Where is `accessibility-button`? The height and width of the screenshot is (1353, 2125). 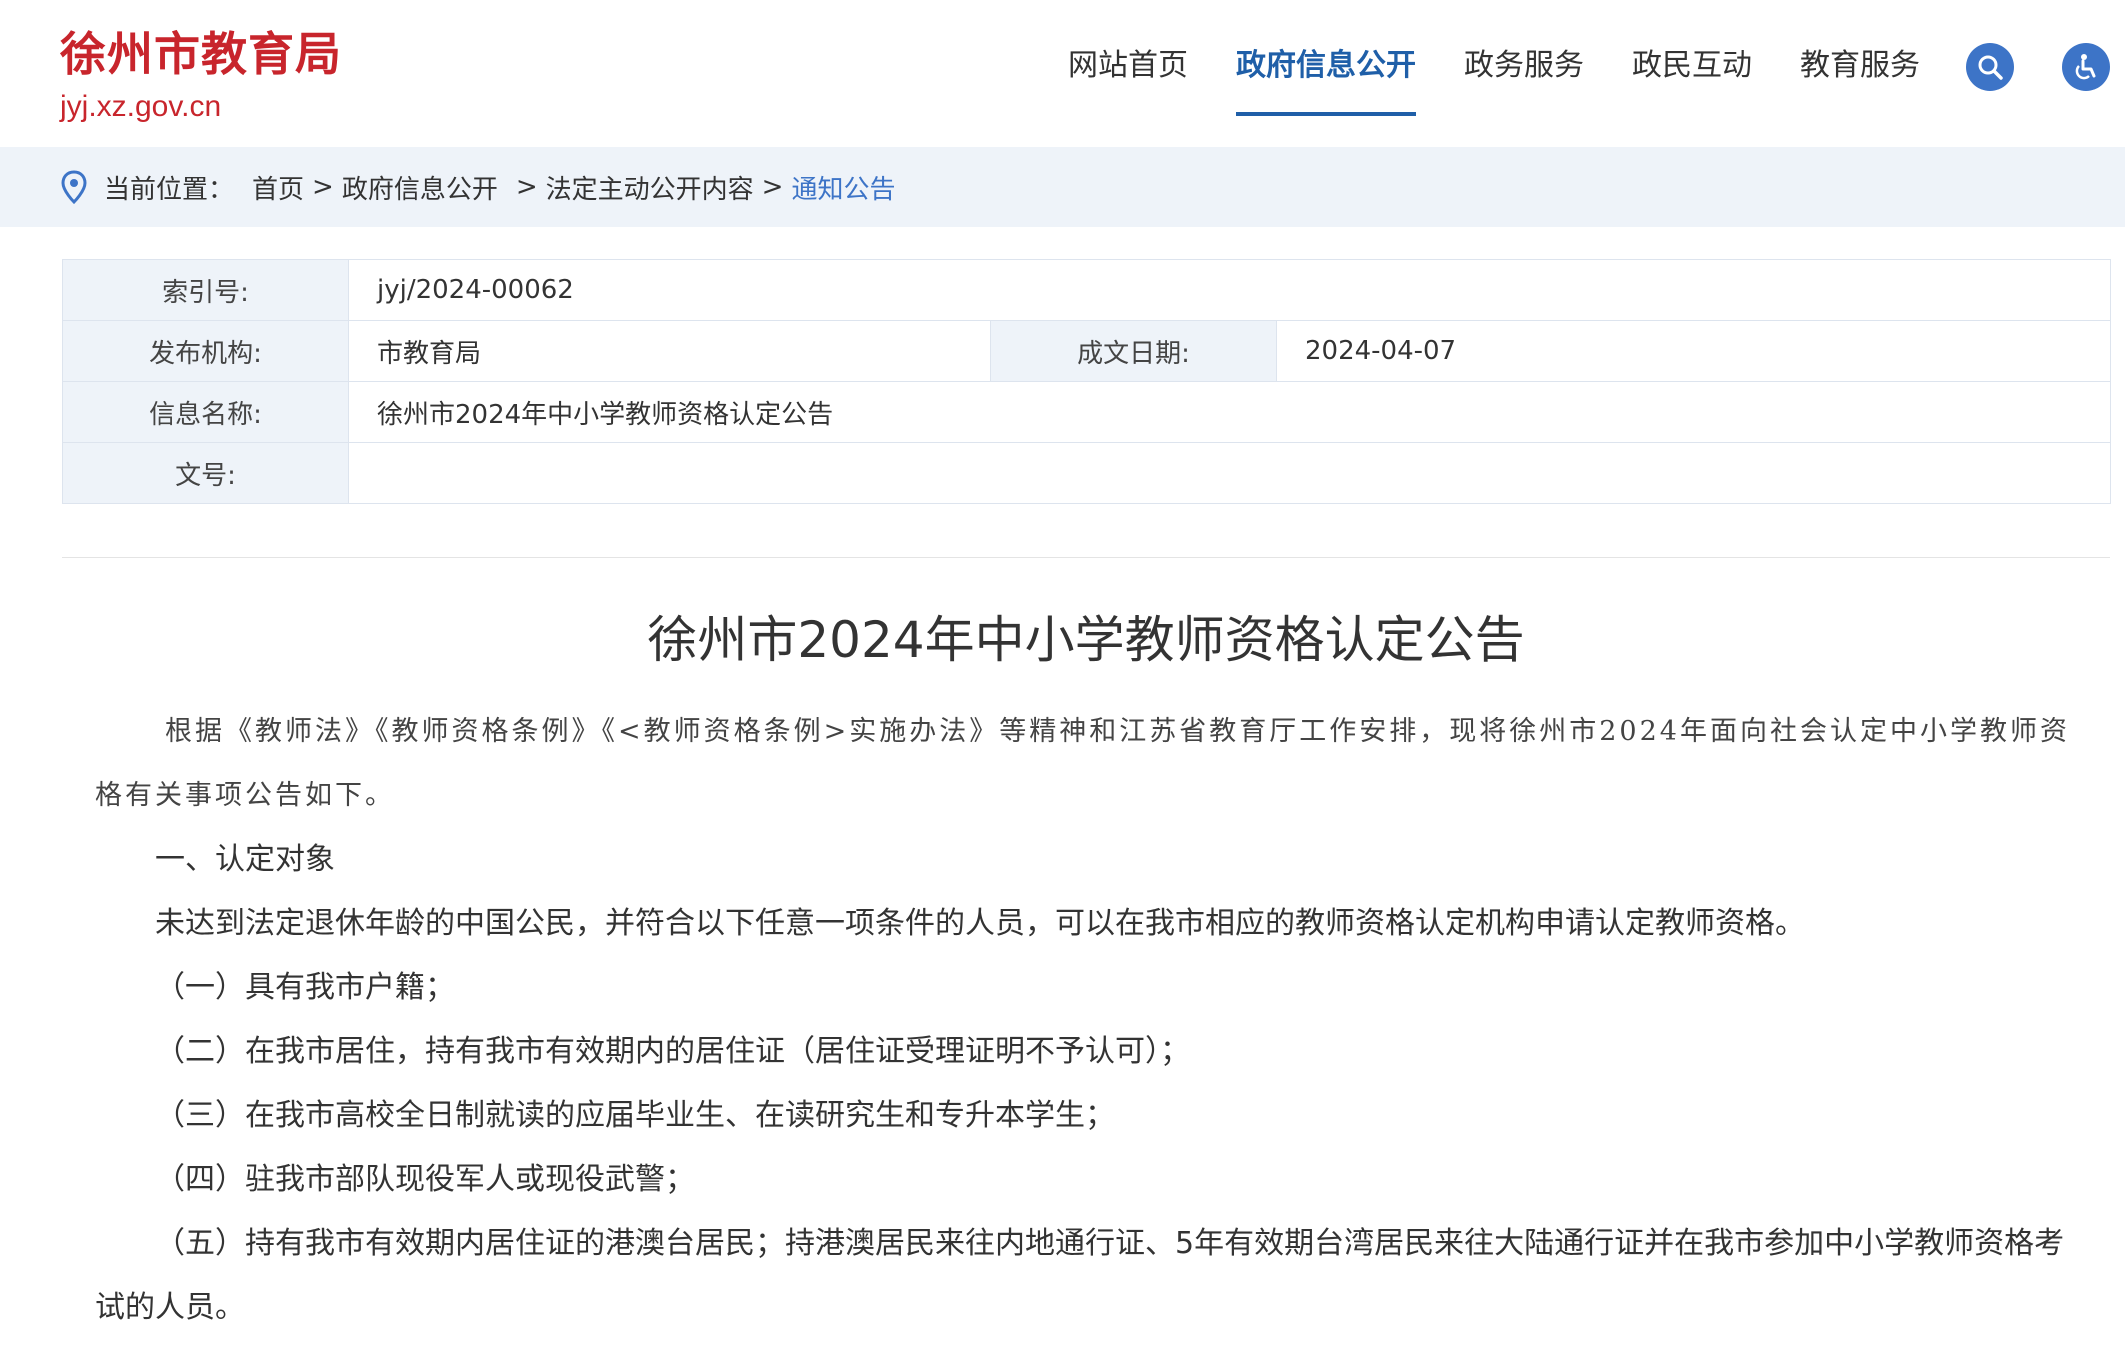
accessibility-button is located at coordinates (2086, 67).